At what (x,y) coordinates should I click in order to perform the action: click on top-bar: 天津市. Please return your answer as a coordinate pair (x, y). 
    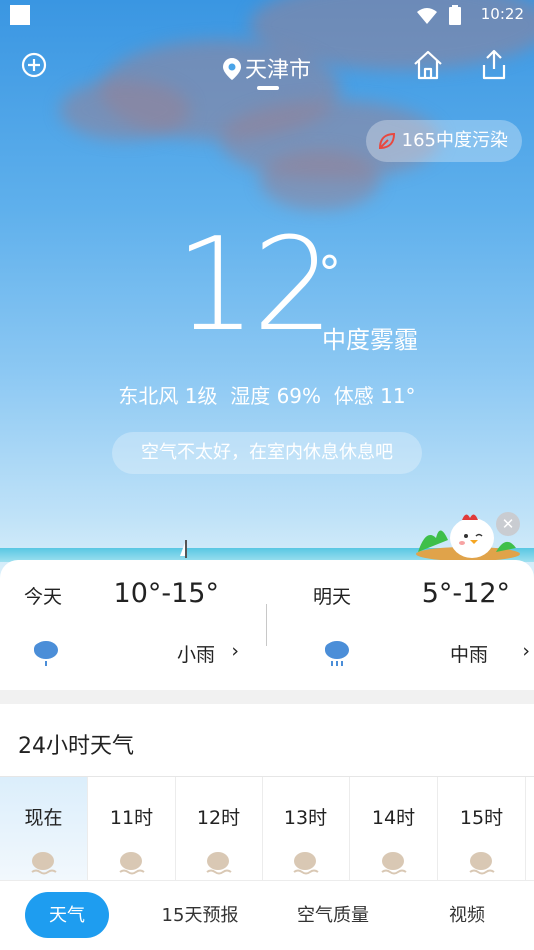
    Looking at the image, I should click on (267, 69).